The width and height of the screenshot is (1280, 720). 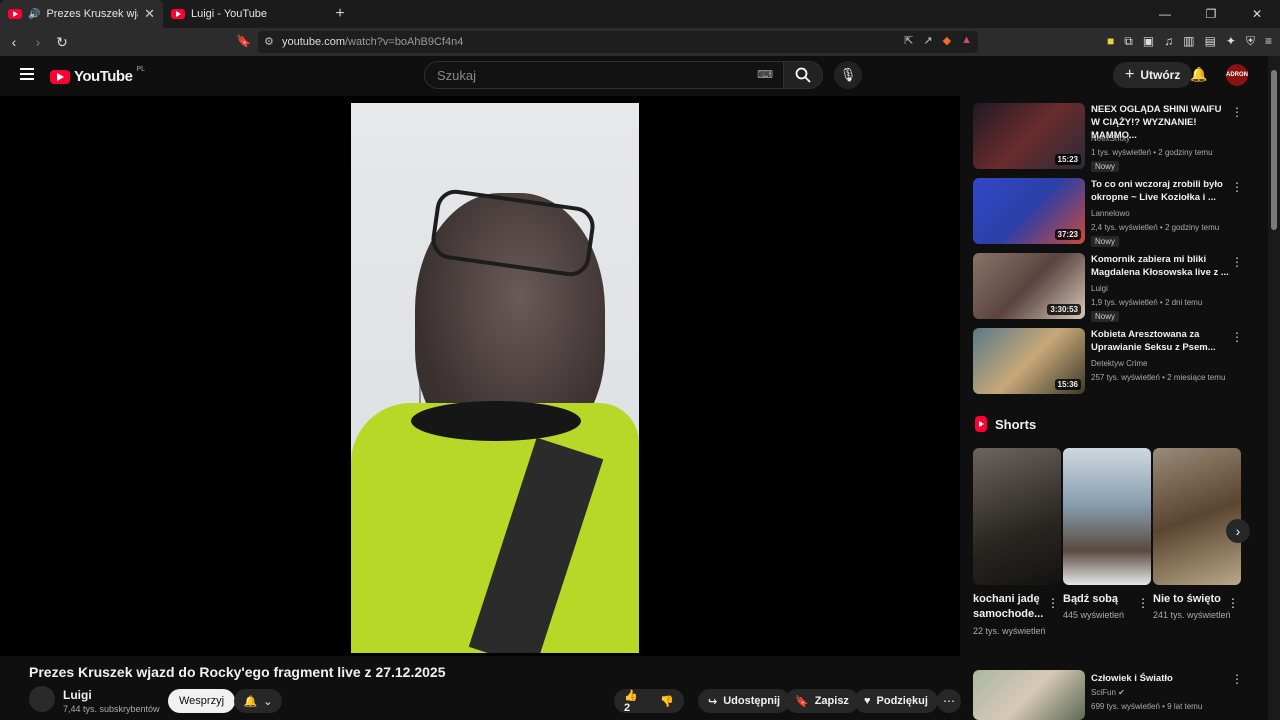 What do you see at coordinates (1211, 14) in the screenshot?
I see `restore-icon: ❐` at bounding box center [1211, 14].